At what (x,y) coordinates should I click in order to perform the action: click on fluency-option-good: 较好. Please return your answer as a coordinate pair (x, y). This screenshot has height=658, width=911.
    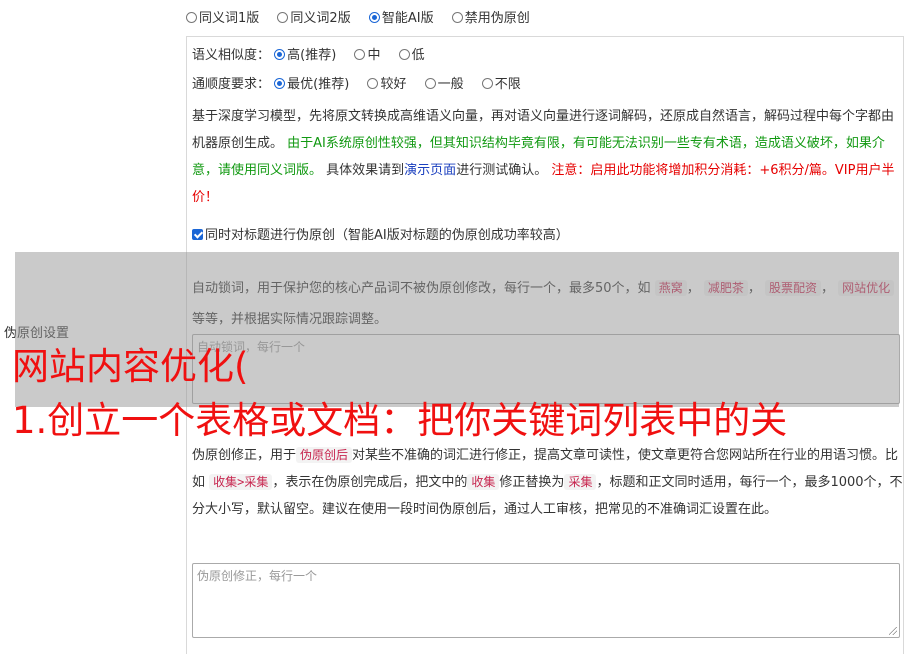
    Looking at the image, I should click on (386, 84).